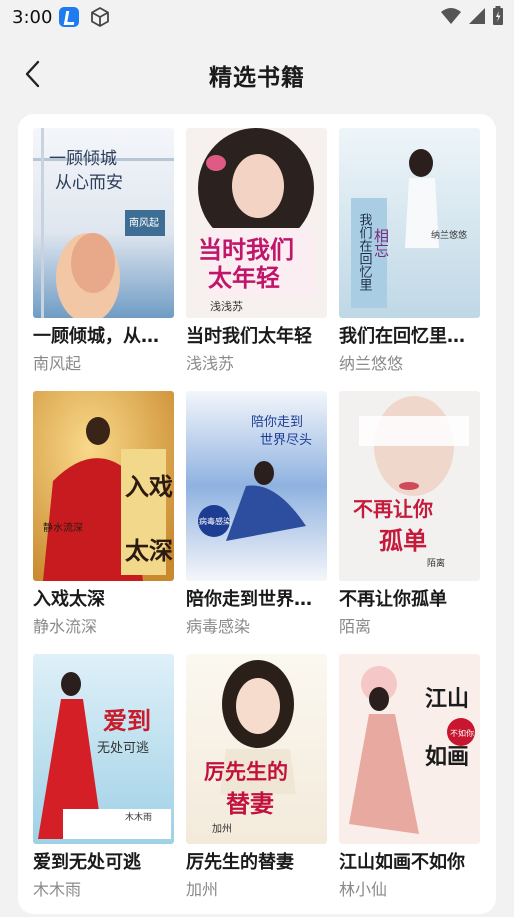 This screenshot has height=917, width=514. What do you see at coordinates (409, 336) in the screenshot?
I see `book-title: 我们在回忆里相忘` at bounding box center [409, 336].